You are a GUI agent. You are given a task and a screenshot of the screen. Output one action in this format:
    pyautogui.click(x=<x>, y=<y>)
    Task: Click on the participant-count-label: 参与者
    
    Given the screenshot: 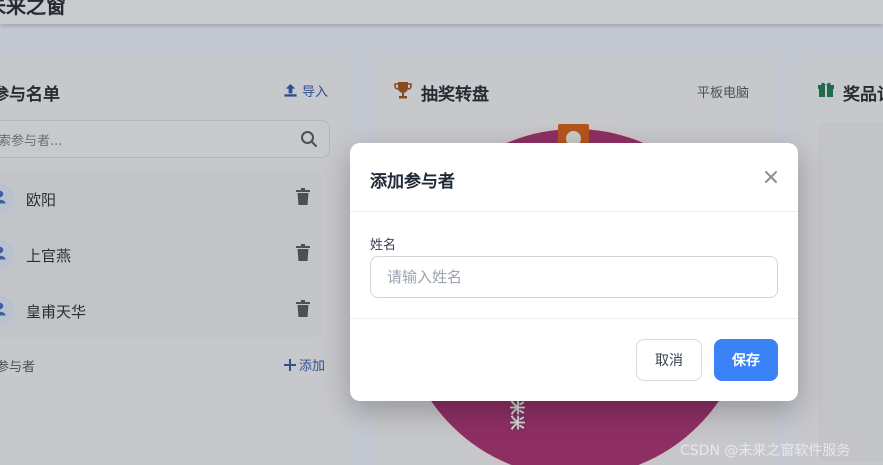 What is the action you would take?
    pyautogui.click(x=18, y=367)
    